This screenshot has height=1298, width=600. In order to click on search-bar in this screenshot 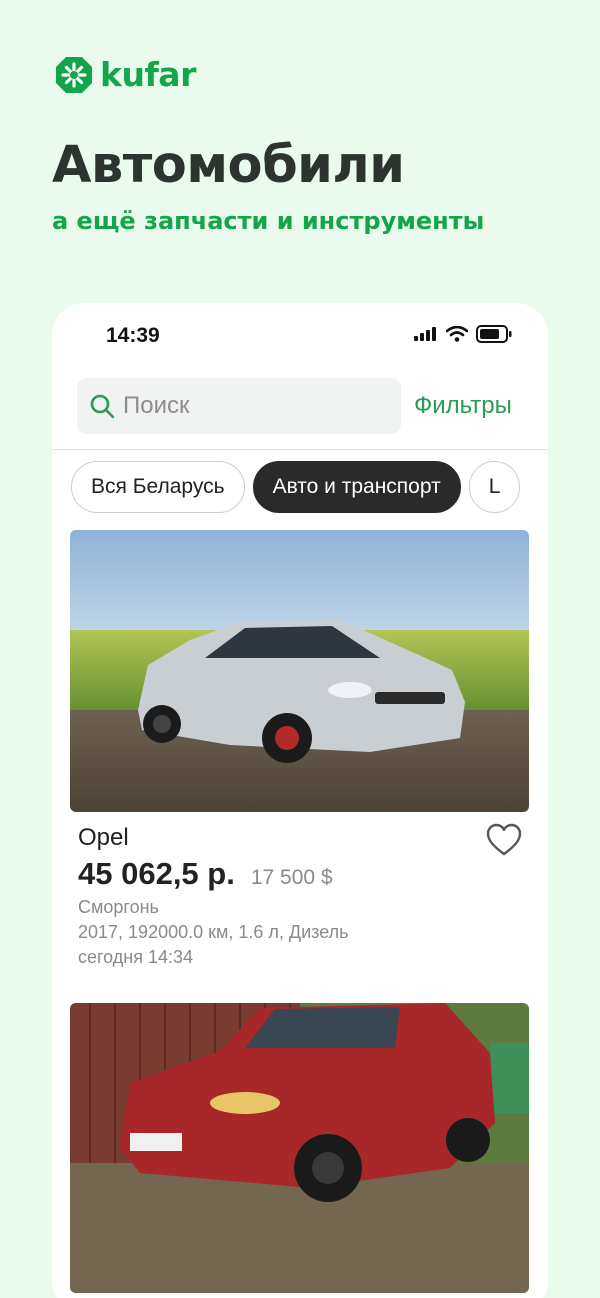, I will do `click(239, 406)`.